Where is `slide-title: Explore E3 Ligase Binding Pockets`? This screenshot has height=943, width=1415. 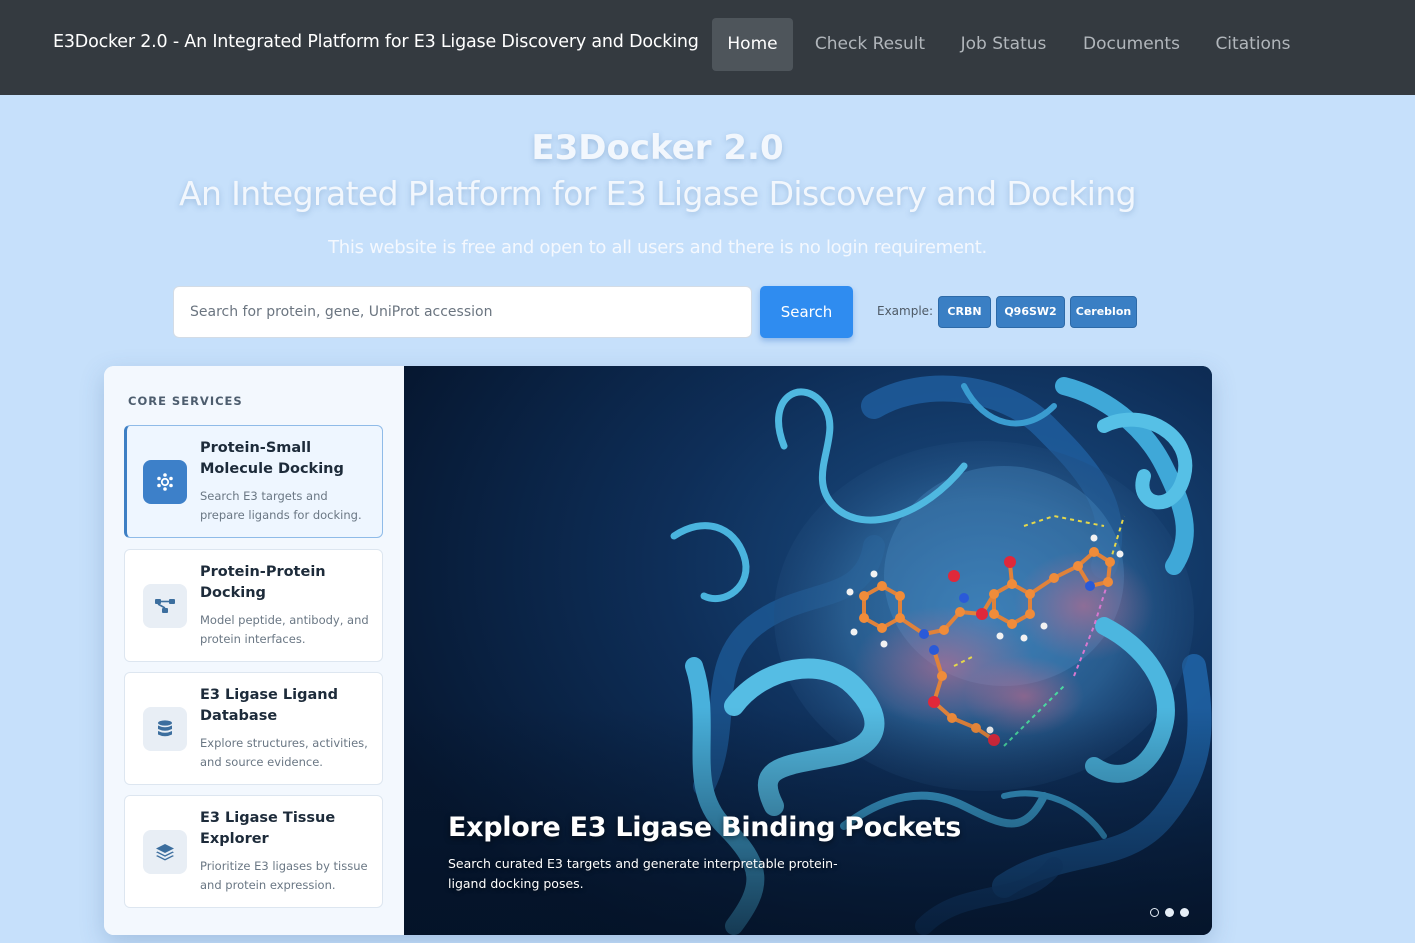 slide-title: Explore E3 Ligase Binding Pockets is located at coordinates (704, 827).